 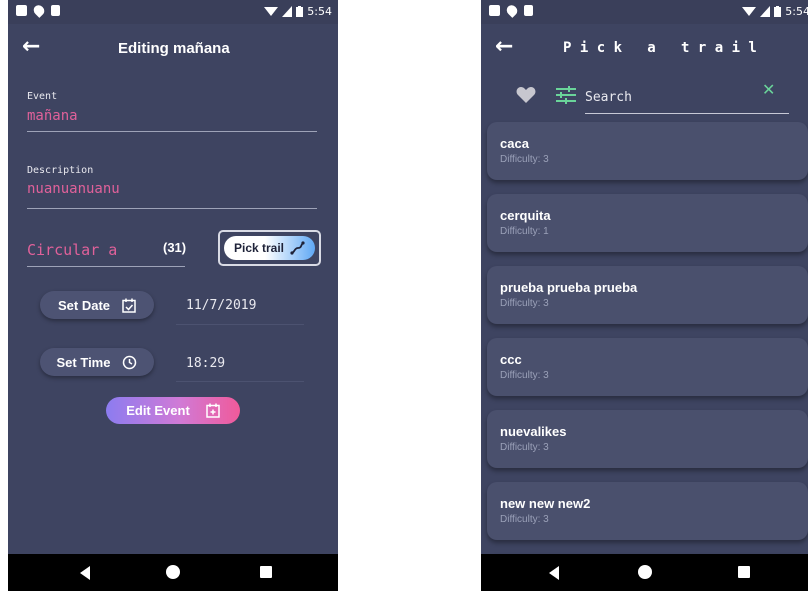 What do you see at coordinates (60, 170) in the screenshot?
I see `description-label: Description` at bounding box center [60, 170].